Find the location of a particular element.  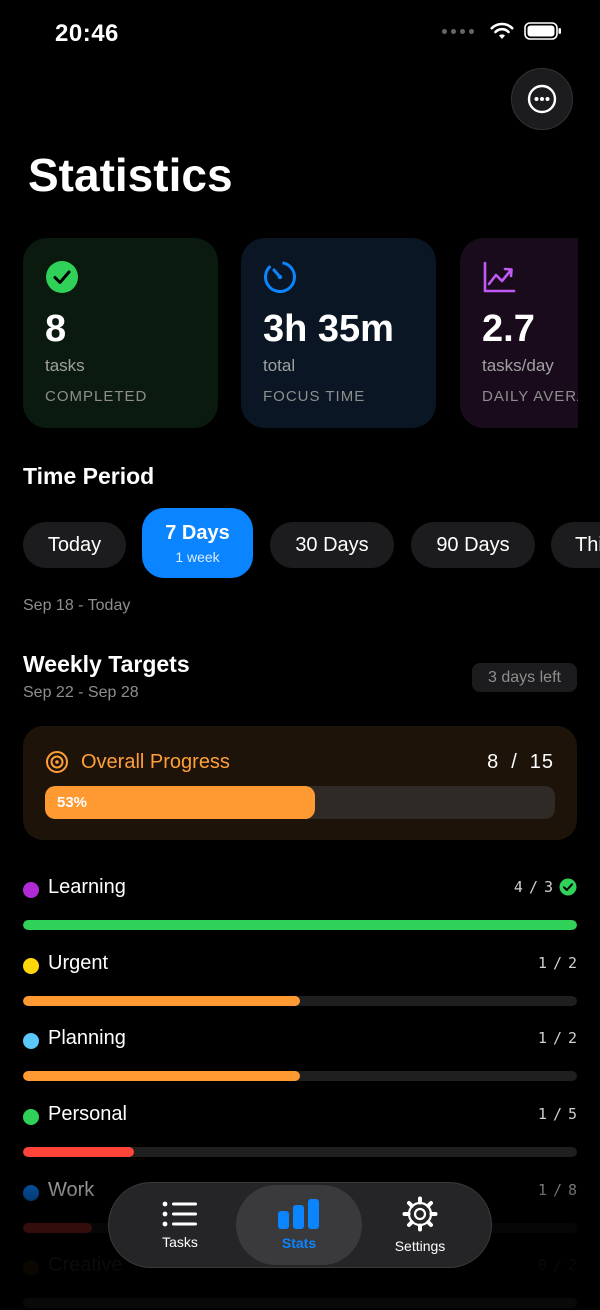

category-name: Planning is located at coordinates (87, 1038).